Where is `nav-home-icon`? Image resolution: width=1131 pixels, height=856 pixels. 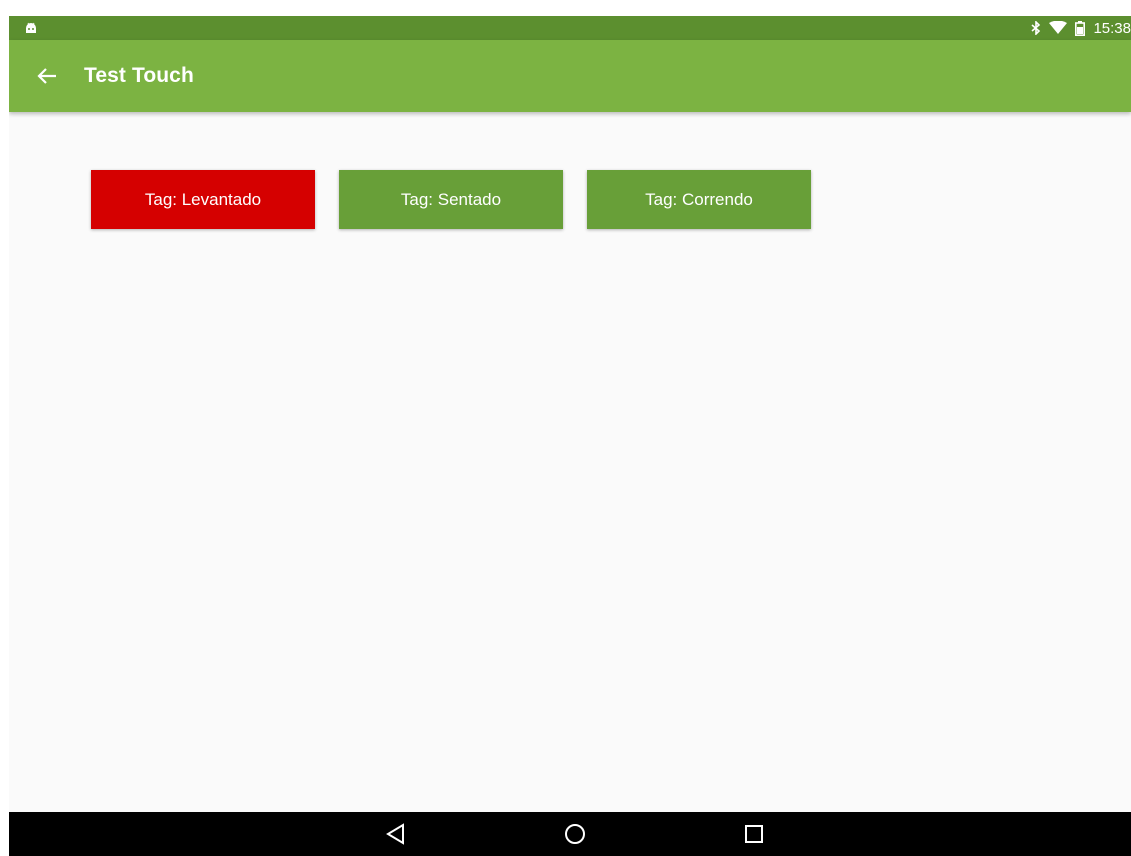
nav-home-icon is located at coordinates (575, 834).